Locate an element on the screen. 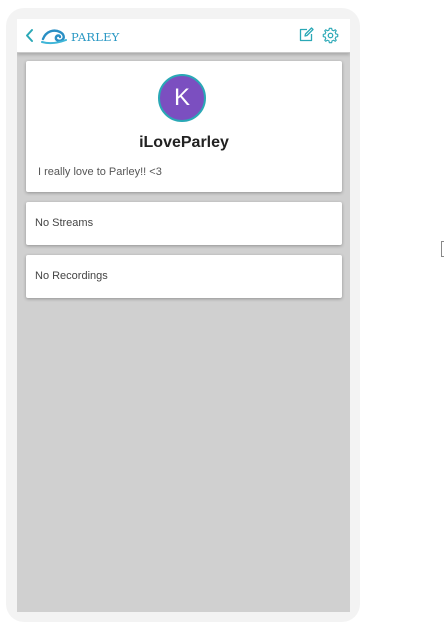 This screenshot has height=628, width=444. edit-button is located at coordinates (306, 35).